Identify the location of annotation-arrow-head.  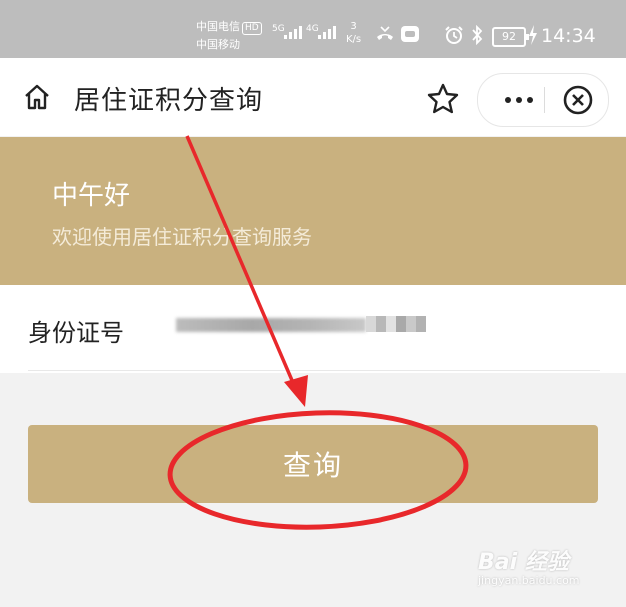
(296, 391).